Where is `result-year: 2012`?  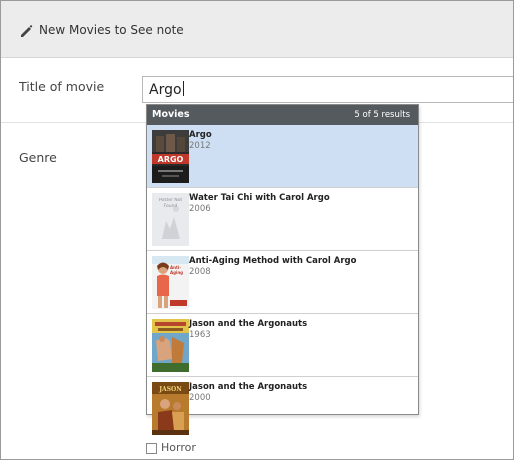
result-year: 2012 is located at coordinates (200, 146).